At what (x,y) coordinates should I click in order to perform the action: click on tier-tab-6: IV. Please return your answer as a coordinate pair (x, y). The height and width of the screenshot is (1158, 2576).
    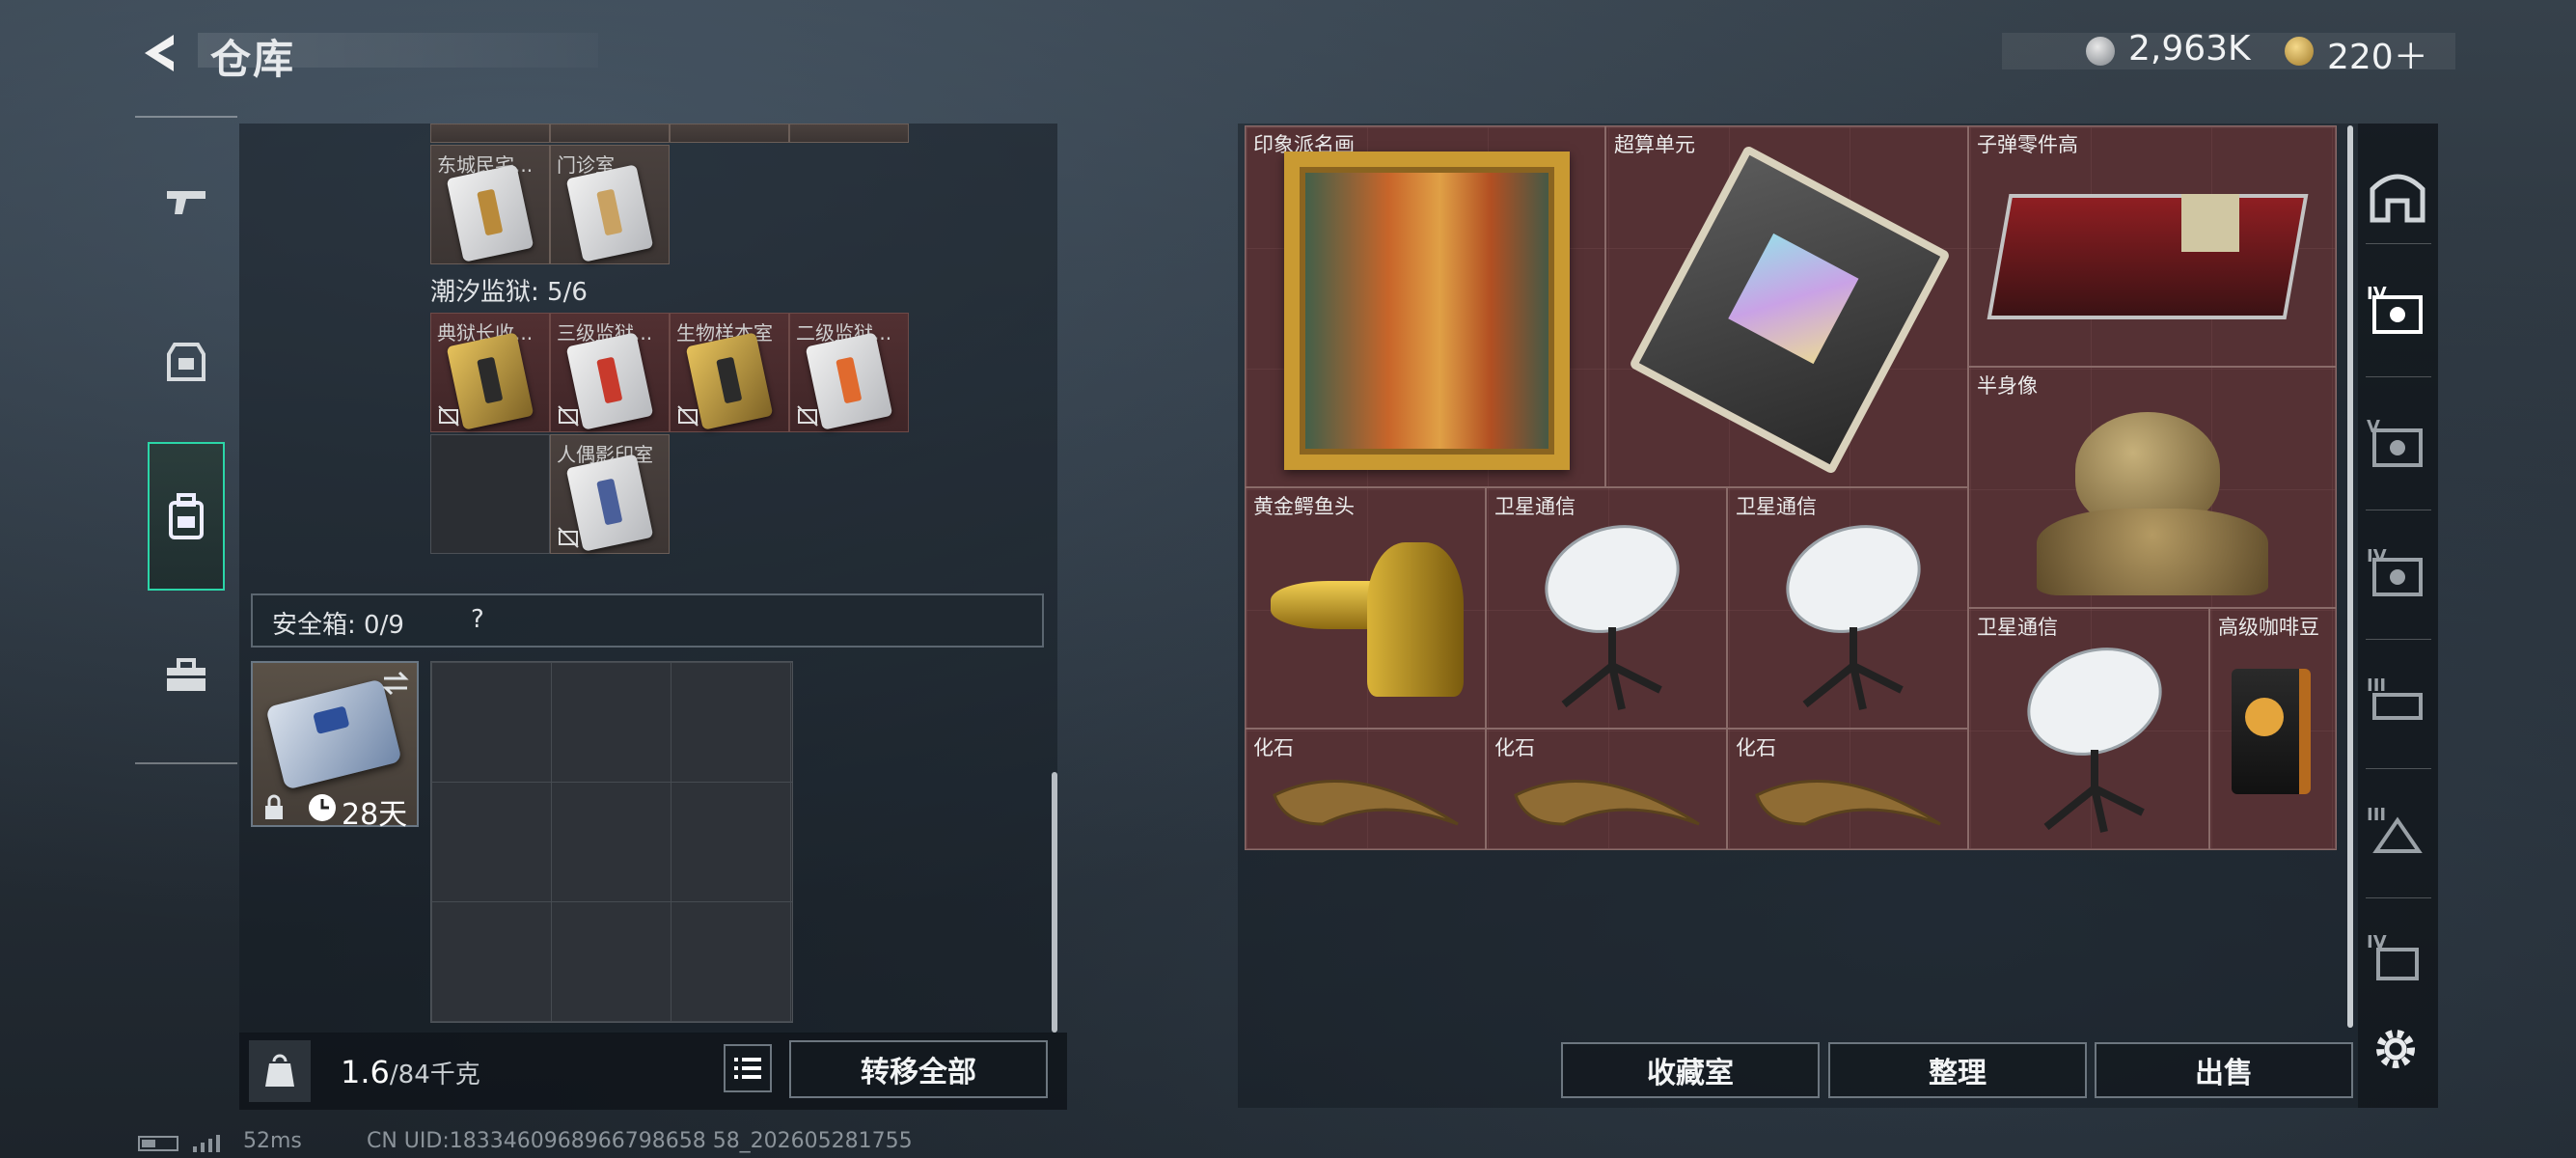
    Looking at the image, I should click on (2397, 959).